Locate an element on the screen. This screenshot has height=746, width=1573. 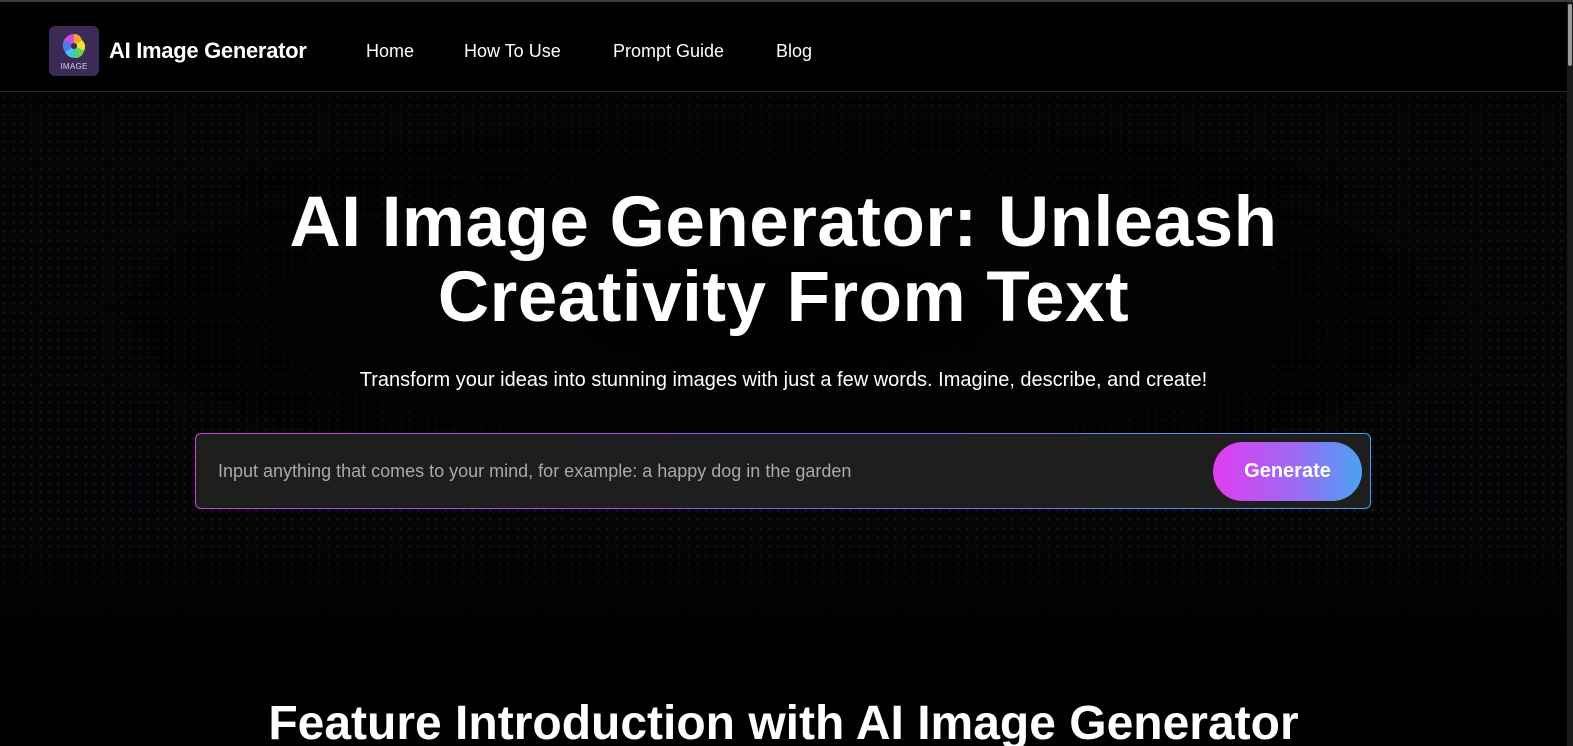
svg-text: IMAGE is located at coordinates (73, 66).